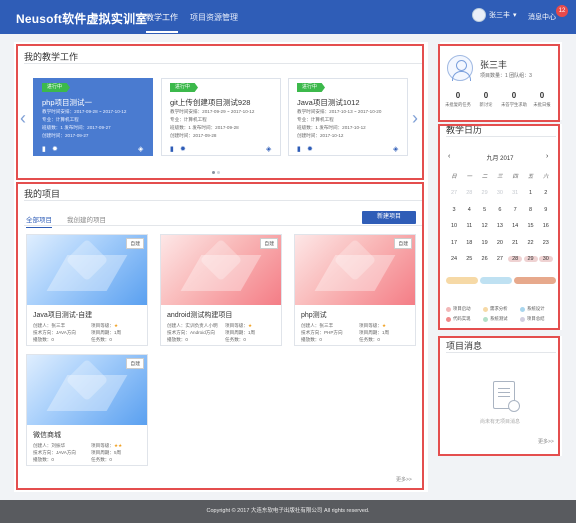 The width and height of the screenshot is (576, 523). I want to click on messages-more-link: 更多>>, so click(546, 441).